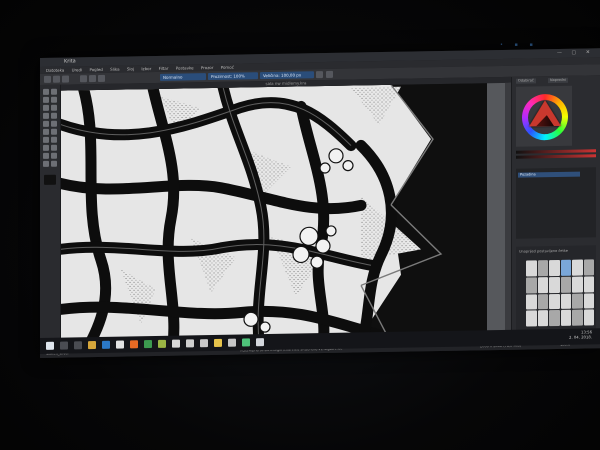  Describe the element at coordinates (46, 155) in the screenshot. I see `crop-tool-icon` at that location.